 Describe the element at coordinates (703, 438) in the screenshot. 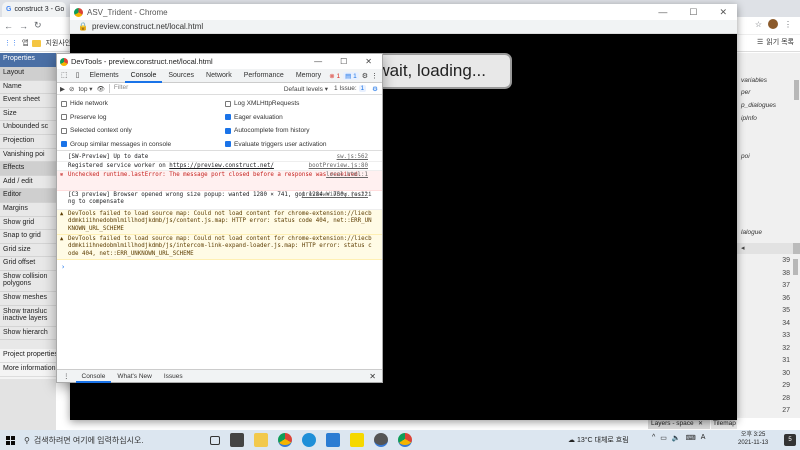

I see `language-indicator: A` at that location.